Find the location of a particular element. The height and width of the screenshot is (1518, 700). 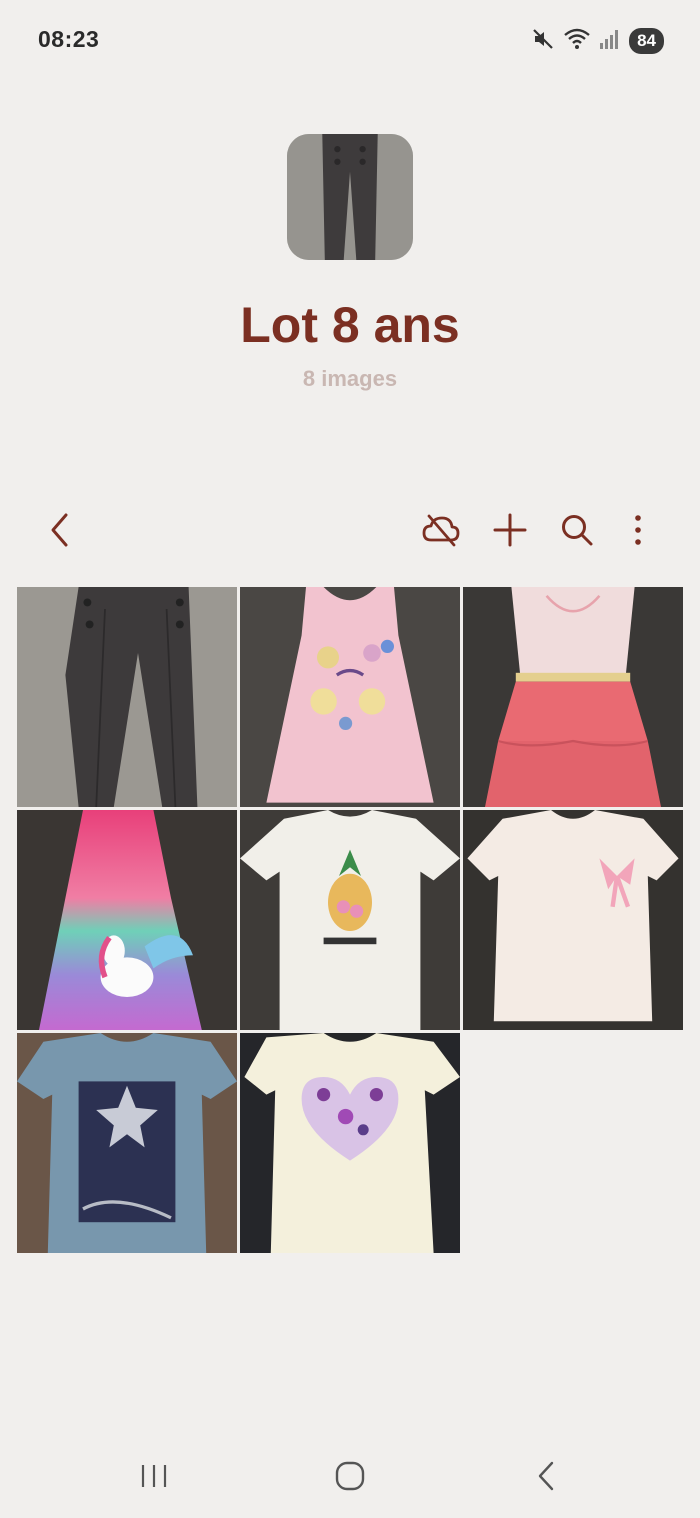

album-cover is located at coordinates (350, 197).